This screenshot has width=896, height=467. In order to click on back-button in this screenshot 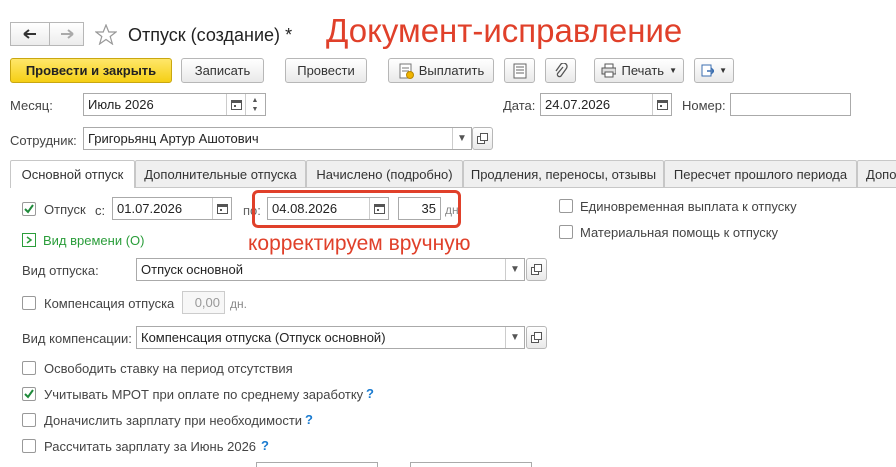, I will do `click(30, 34)`.